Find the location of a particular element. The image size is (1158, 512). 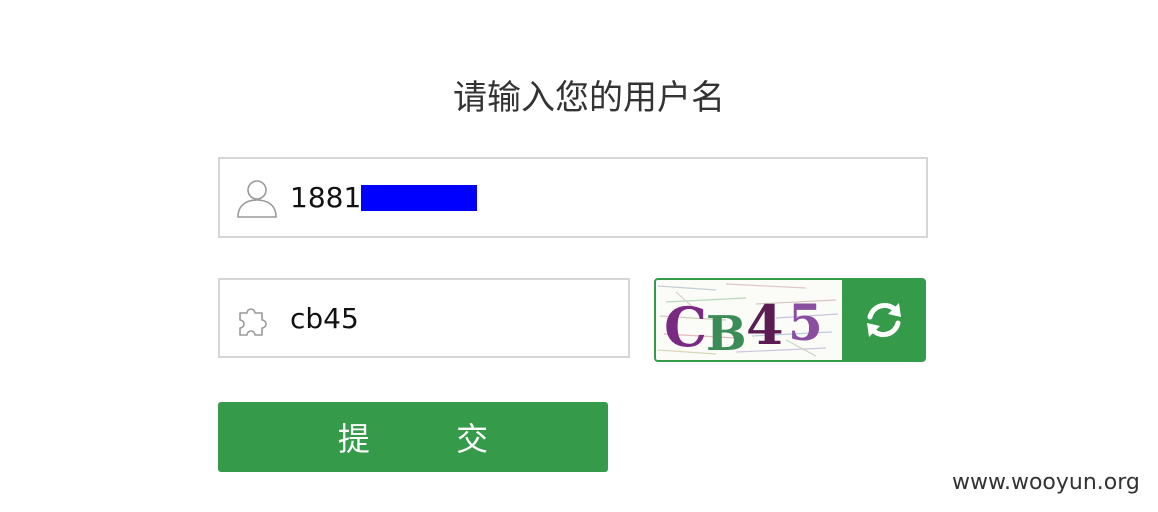

captcha-image: C B 4 5 is located at coordinates (749, 320).